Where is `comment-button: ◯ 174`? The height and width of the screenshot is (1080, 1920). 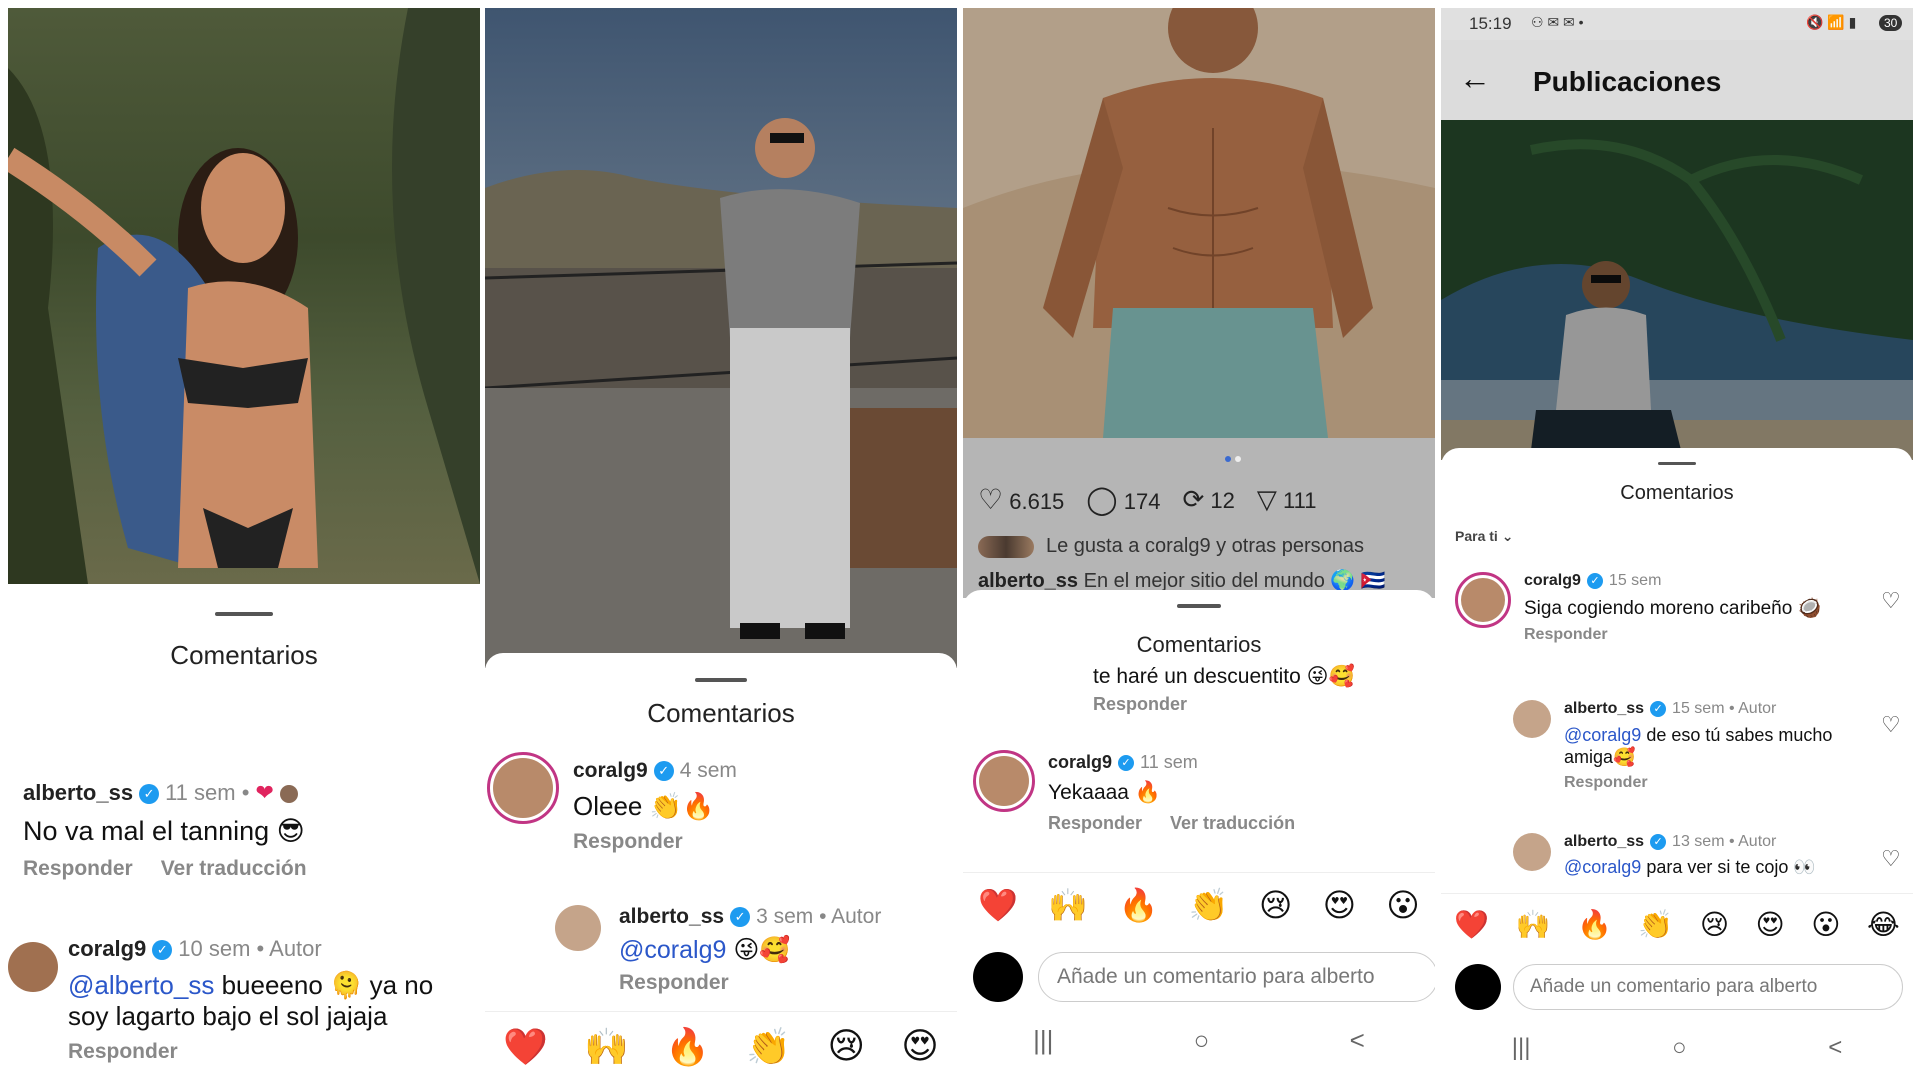
comment-button: ◯ 174 is located at coordinates (1123, 499).